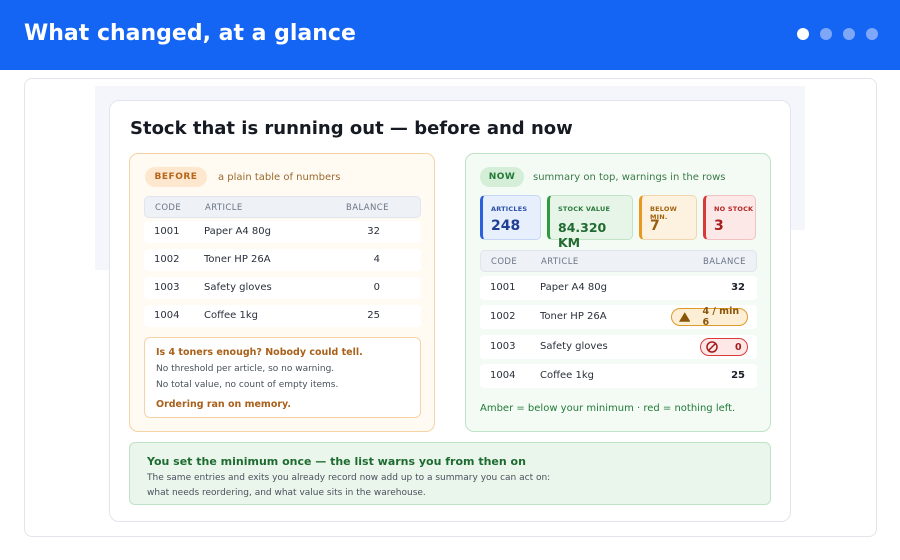  I want to click on stat-value: 7, so click(655, 226).